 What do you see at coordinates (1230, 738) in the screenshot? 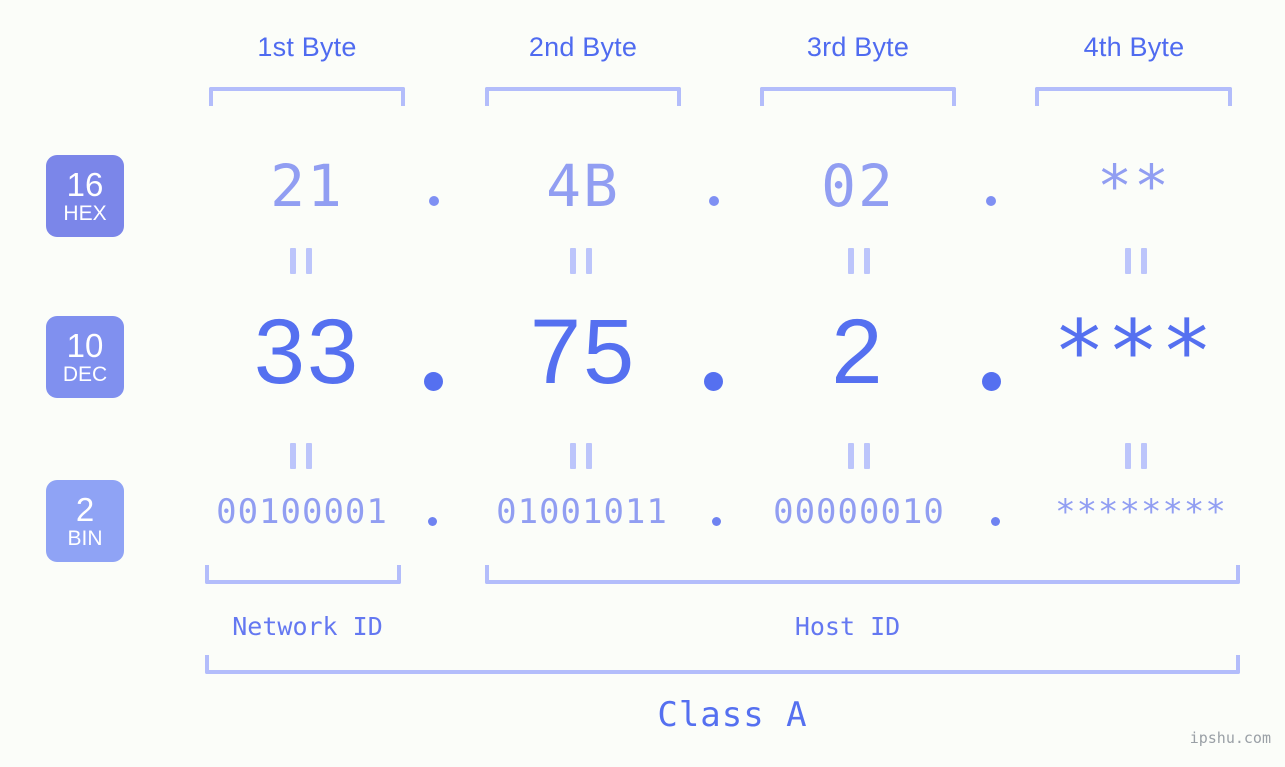
I see `watermark: ipshu.com` at bounding box center [1230, 738].